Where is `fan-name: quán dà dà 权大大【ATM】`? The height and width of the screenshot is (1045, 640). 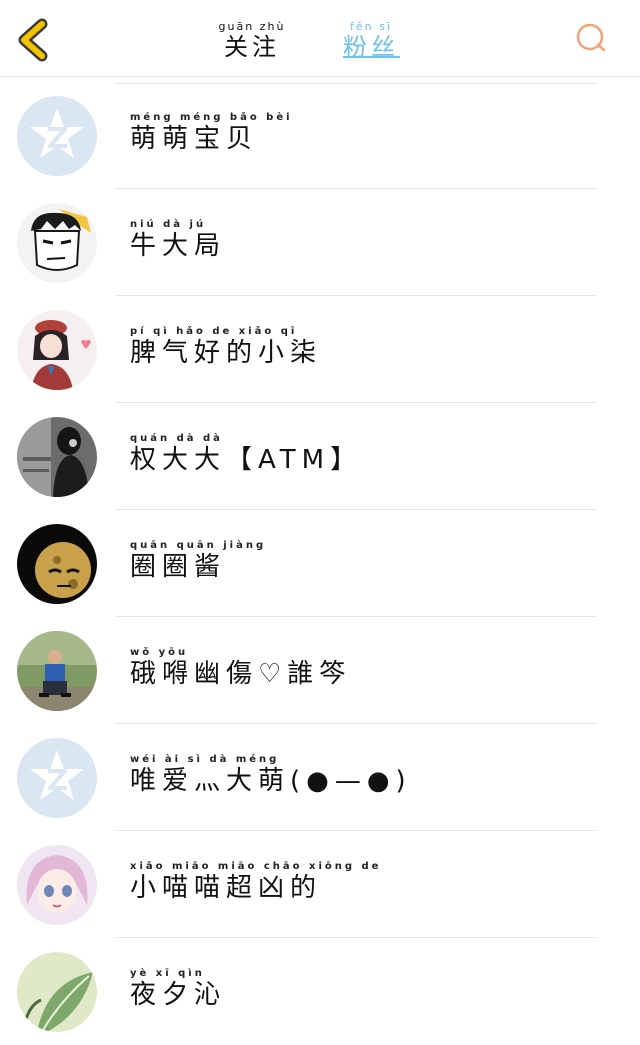 fan-name: quán dà dà 权大大【ATM】 is located at coordinates (246, 454).